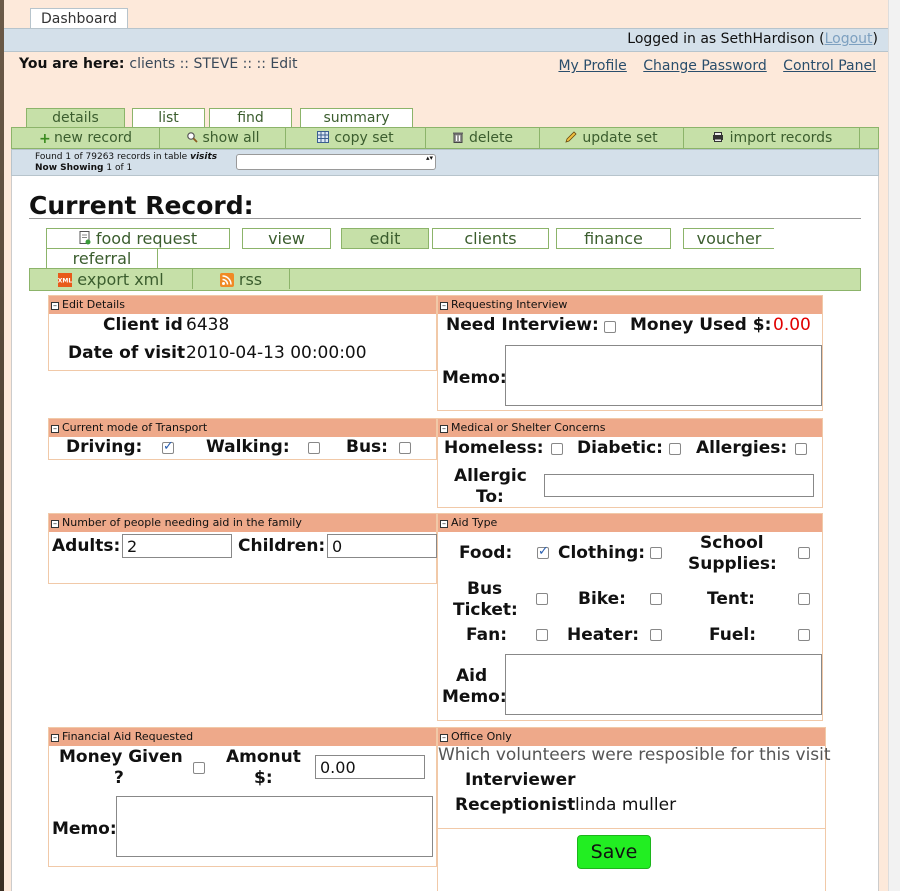 The height and width of the screenshot is (891, 900). What do you see at coordinates (520, 780) in the screenshot?
I see `interviewer-label: Interviewer` at bounding box center [520, 780].